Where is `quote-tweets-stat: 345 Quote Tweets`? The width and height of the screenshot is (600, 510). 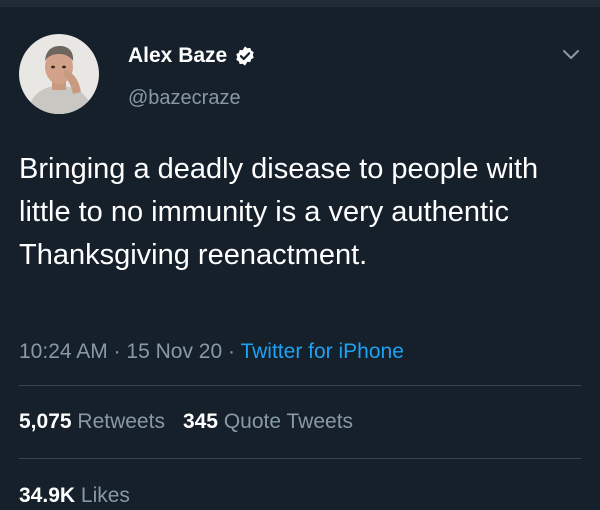
quote-tweets-stat: 345 Quote Tweets is located at coordinates (268, 421).